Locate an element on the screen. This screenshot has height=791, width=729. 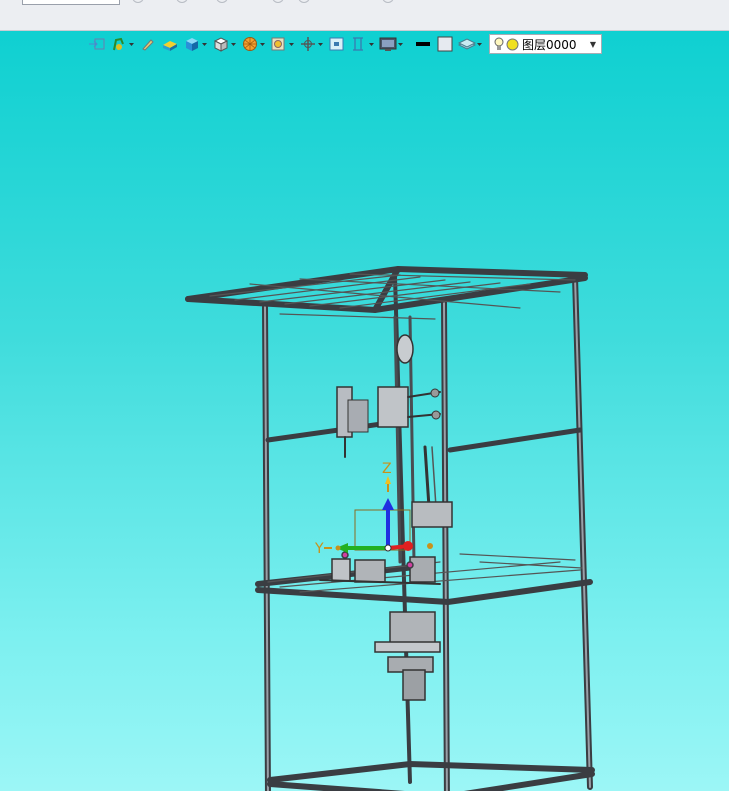
top-toolbar-strip is located at coordinates (364, 15).